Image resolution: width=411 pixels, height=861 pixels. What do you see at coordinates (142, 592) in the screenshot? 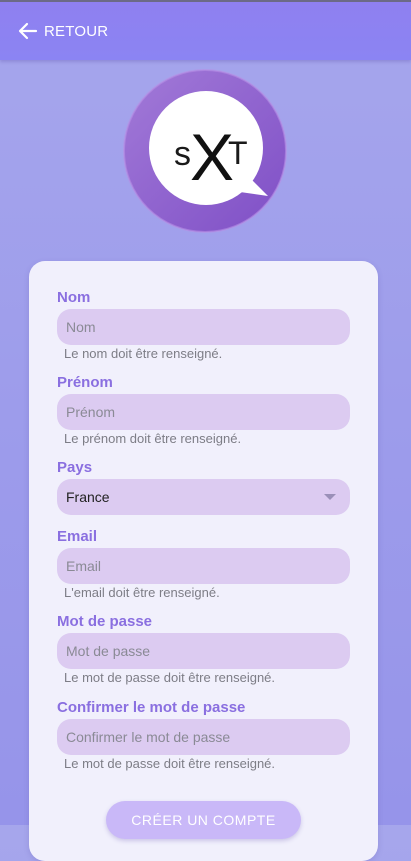
I see `email-help: L'email doit être renseigné.` at bounding box center [142, 592].